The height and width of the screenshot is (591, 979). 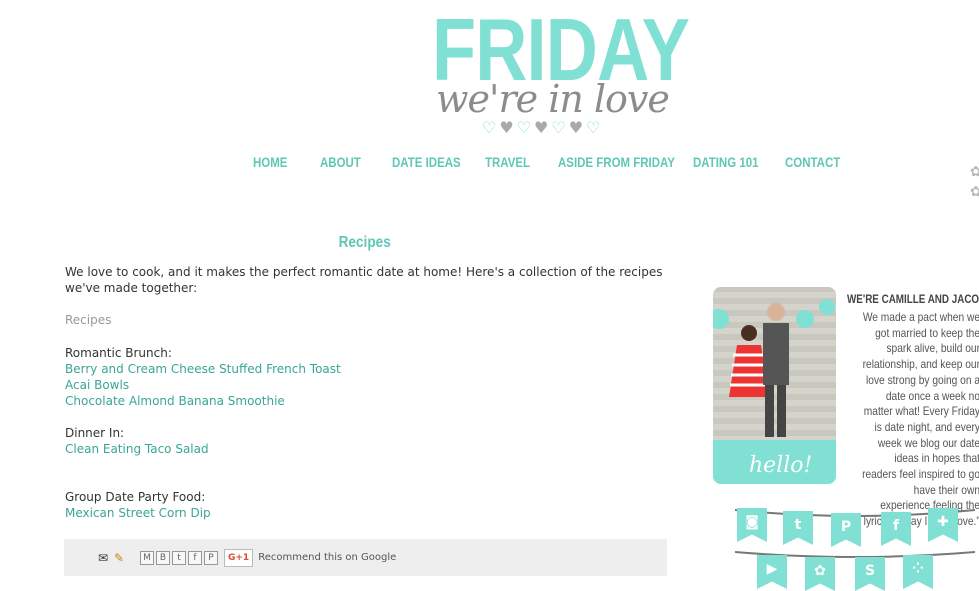 I want to click on blogger-share-icon: B, so click(x=163, y=557).